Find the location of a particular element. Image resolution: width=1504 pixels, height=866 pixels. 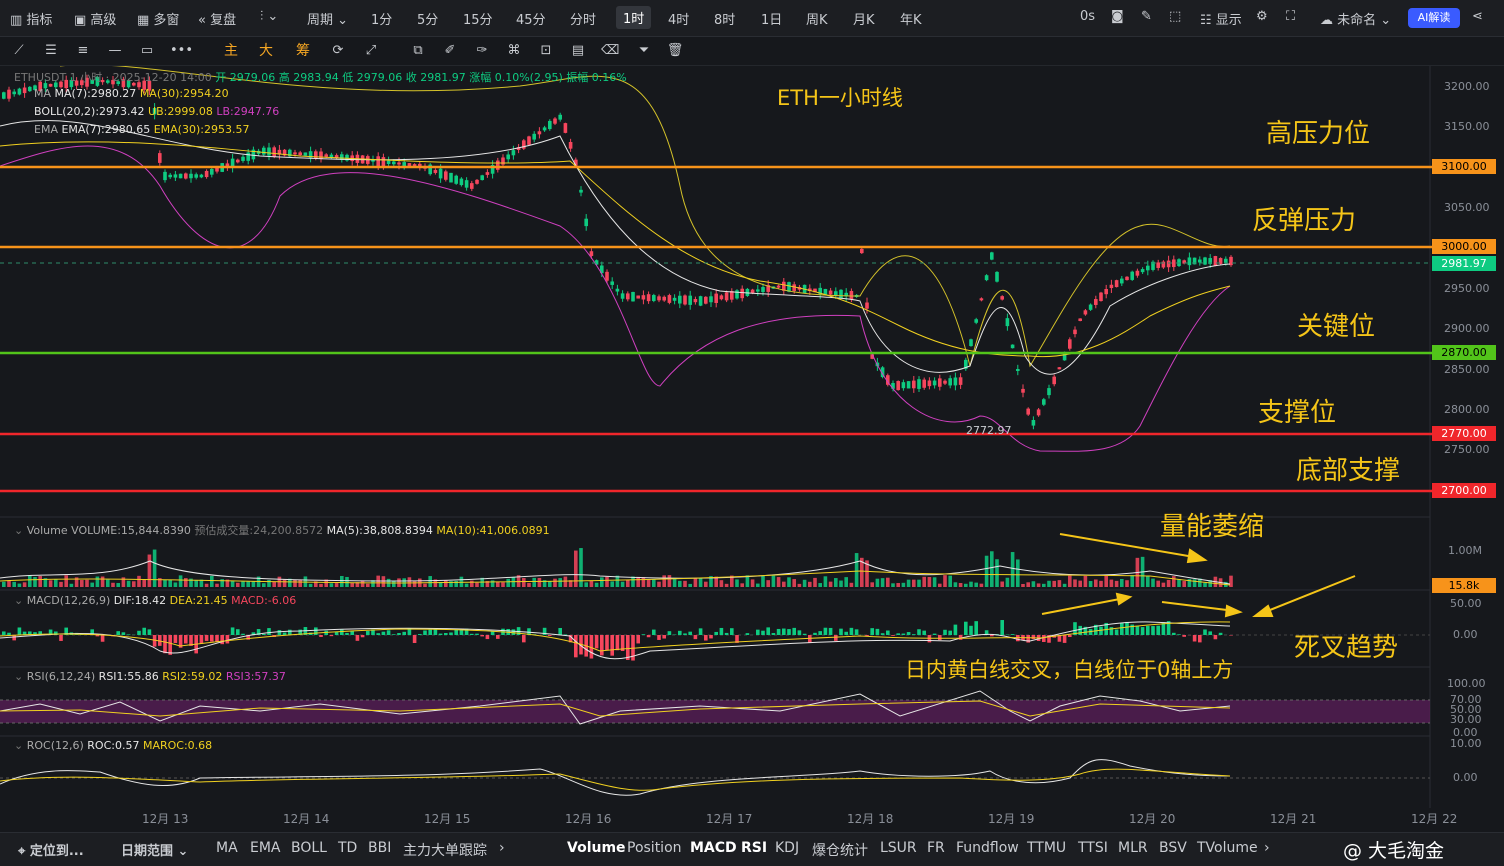

main-force-button: 主 is located at coordinates (231, 51).